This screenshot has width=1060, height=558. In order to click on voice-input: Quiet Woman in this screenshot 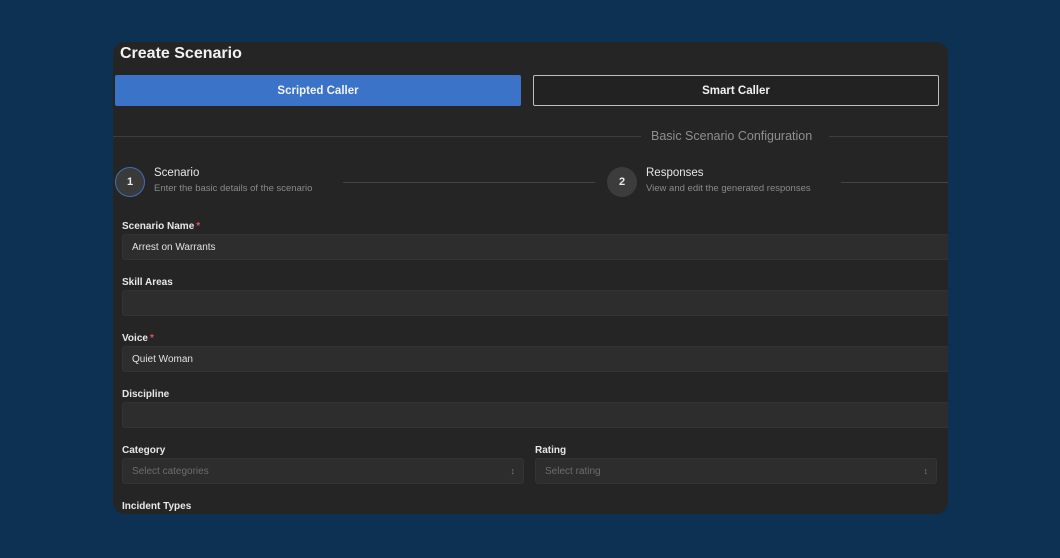, I will do `click(535, 359)`.